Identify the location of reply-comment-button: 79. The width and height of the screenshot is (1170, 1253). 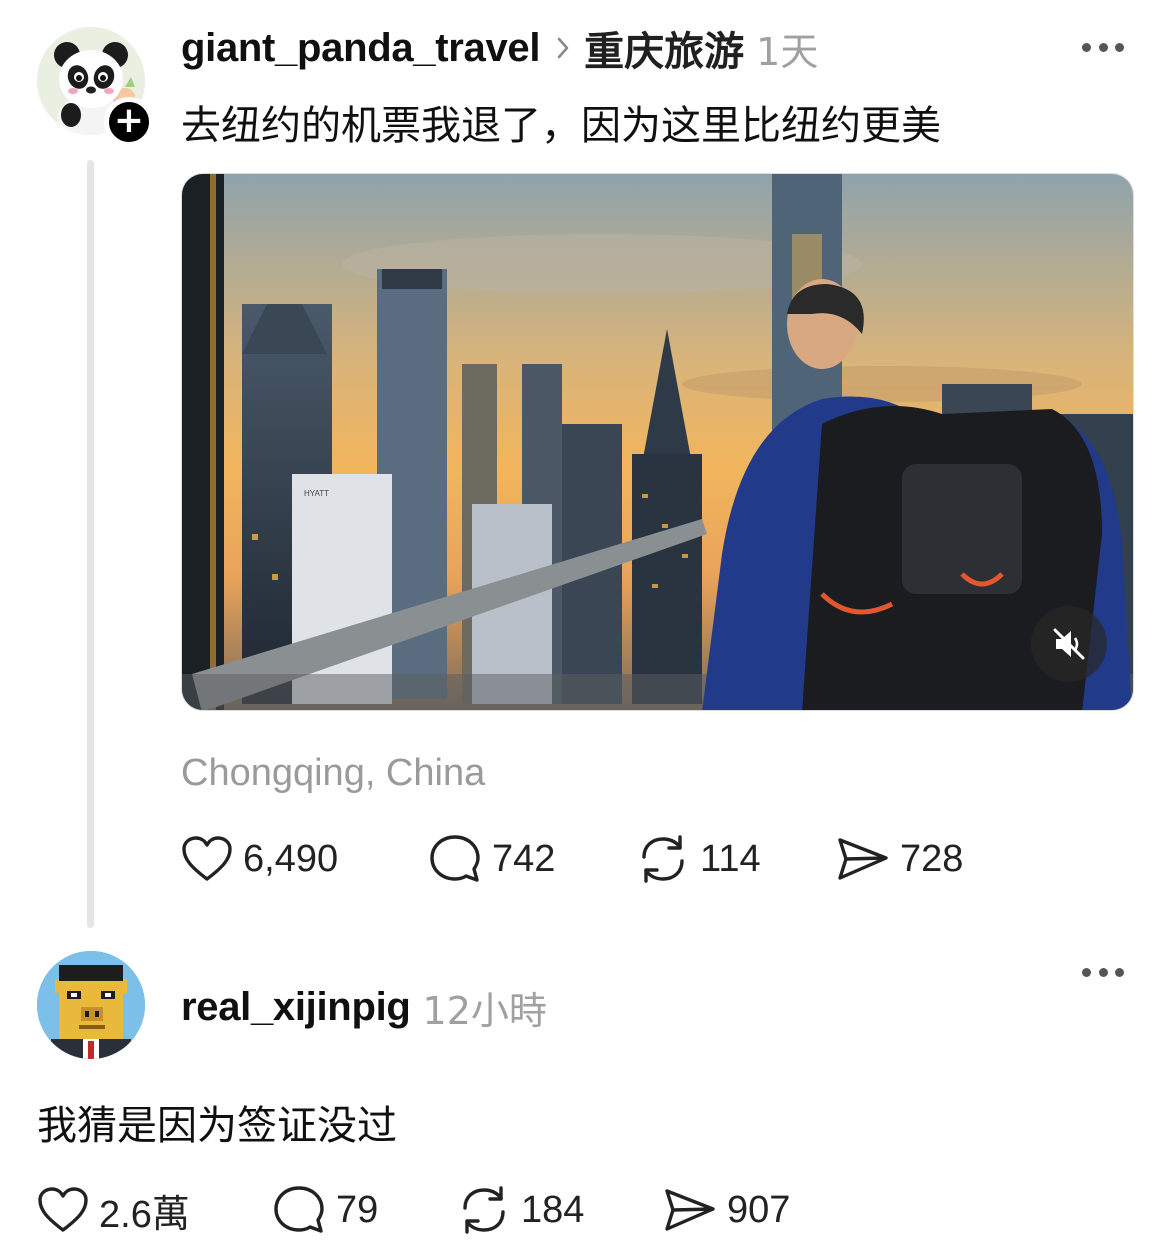
(325, 1210).